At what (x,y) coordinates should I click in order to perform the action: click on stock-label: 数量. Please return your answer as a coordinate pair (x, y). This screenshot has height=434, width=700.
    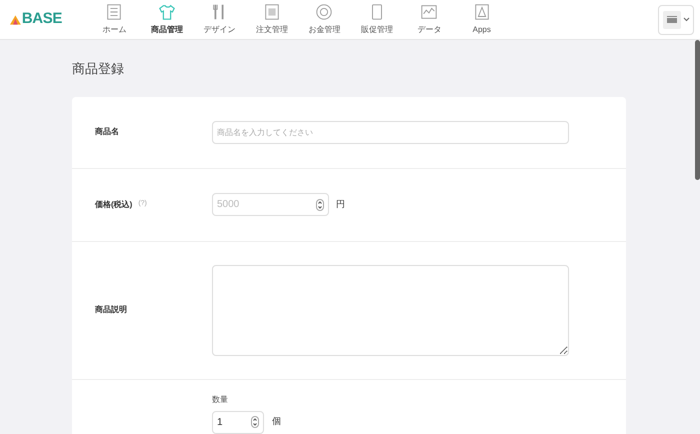
    Looking at the image, I should click on (220, 400).